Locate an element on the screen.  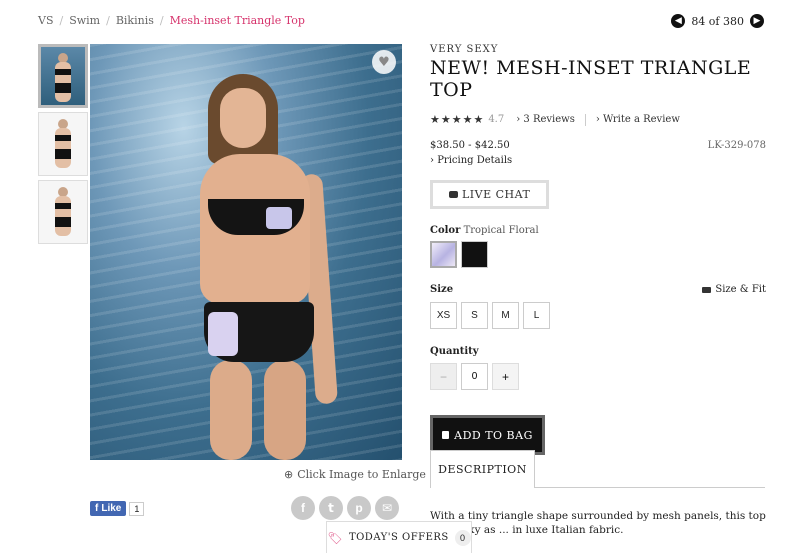
reviews-link: › 3 Reviews is located at coordinates (545, 119).